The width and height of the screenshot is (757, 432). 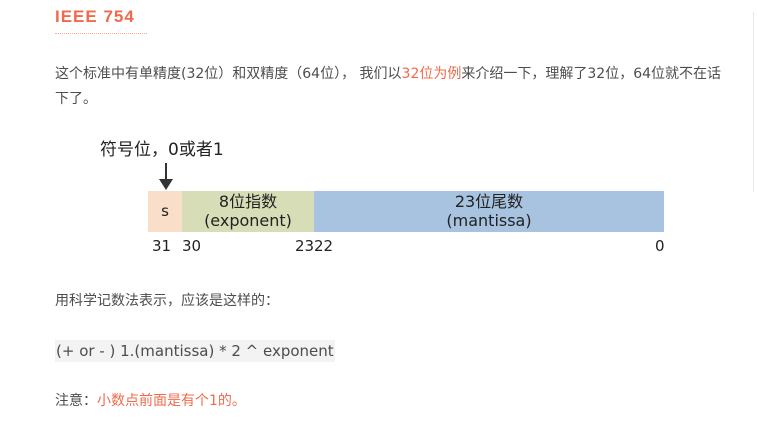 What do you see at coordinates (753, 102) in the screenshot?
I see `sidebar-divider` at bounding box center [753, 102].